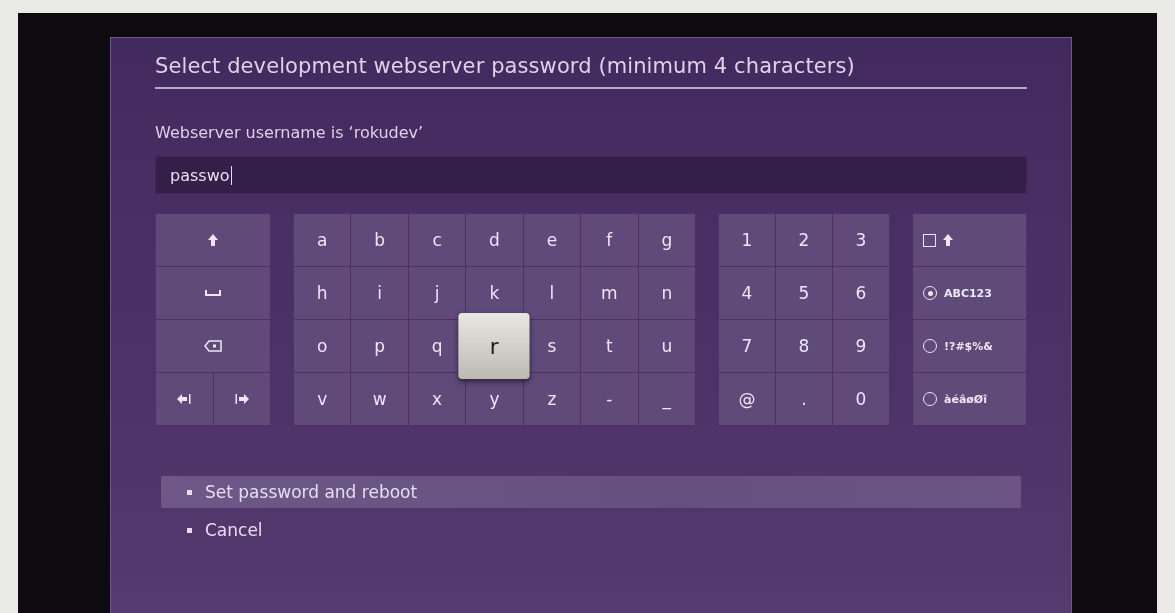 Image resolution: width=1175 pixels, height=613 pixels. I want to click on letter-key: v, so click(322, 399).